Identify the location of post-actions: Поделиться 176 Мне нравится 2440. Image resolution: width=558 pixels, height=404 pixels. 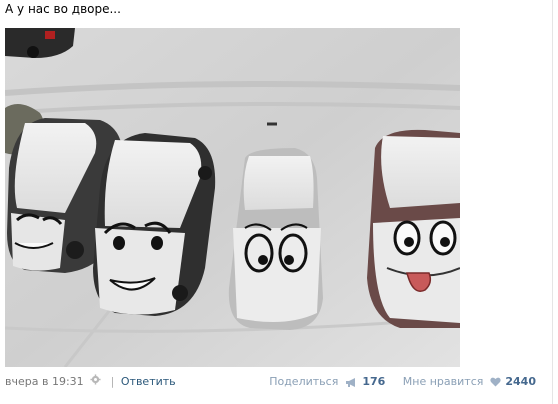
(402, 382).